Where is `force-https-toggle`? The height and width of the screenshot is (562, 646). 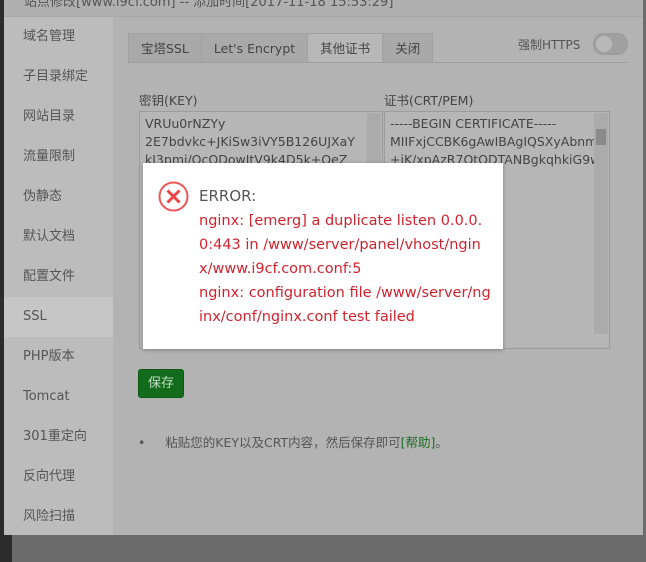 force-https-toggle is located at coordinates (610, 44).